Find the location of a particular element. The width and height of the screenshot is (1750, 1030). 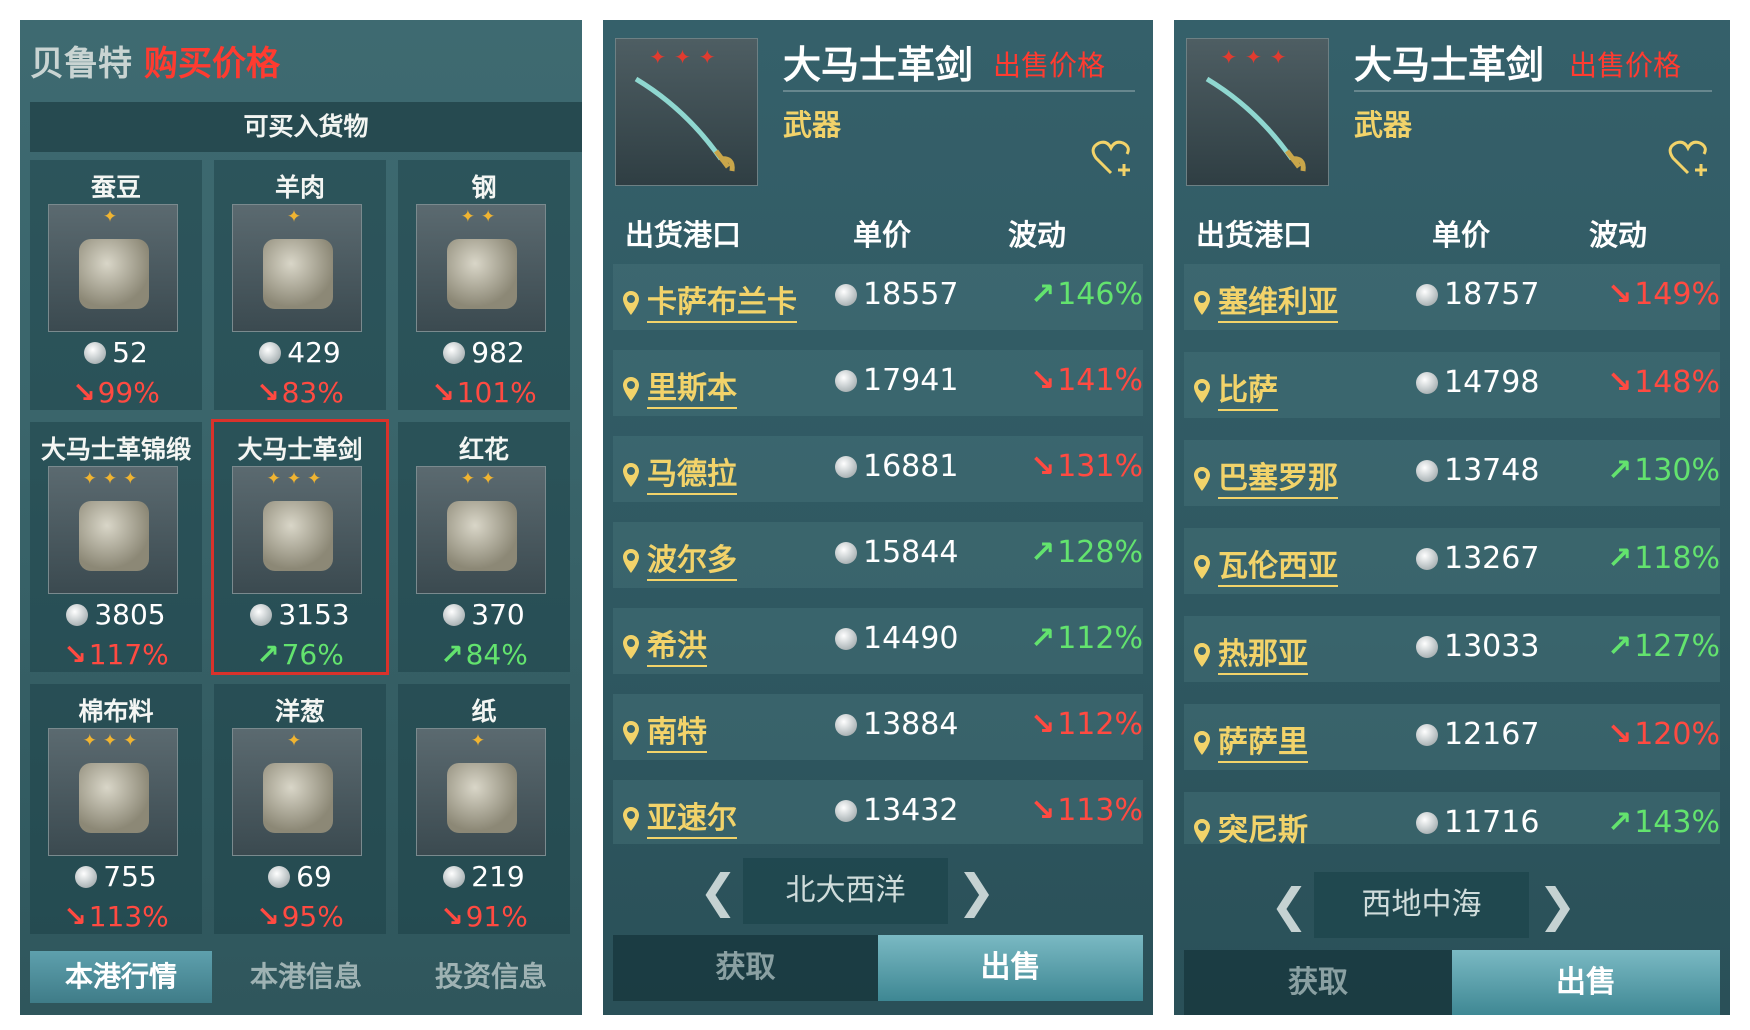

goods-card: 棉布料 ✦✦✦ 755 ↘113% is located at coordinates (116, 809).